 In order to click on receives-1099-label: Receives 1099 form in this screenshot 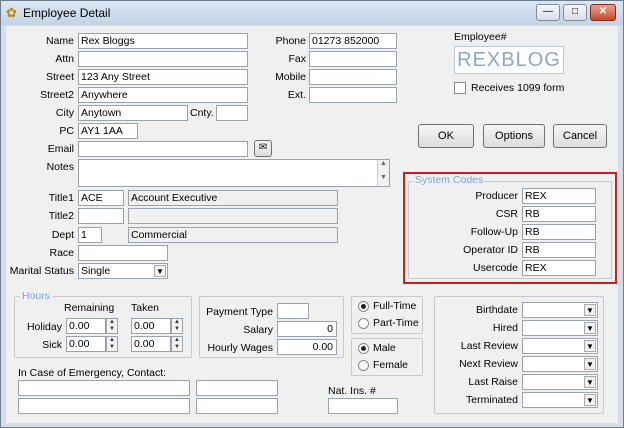, I will do `click(518, 88)`.